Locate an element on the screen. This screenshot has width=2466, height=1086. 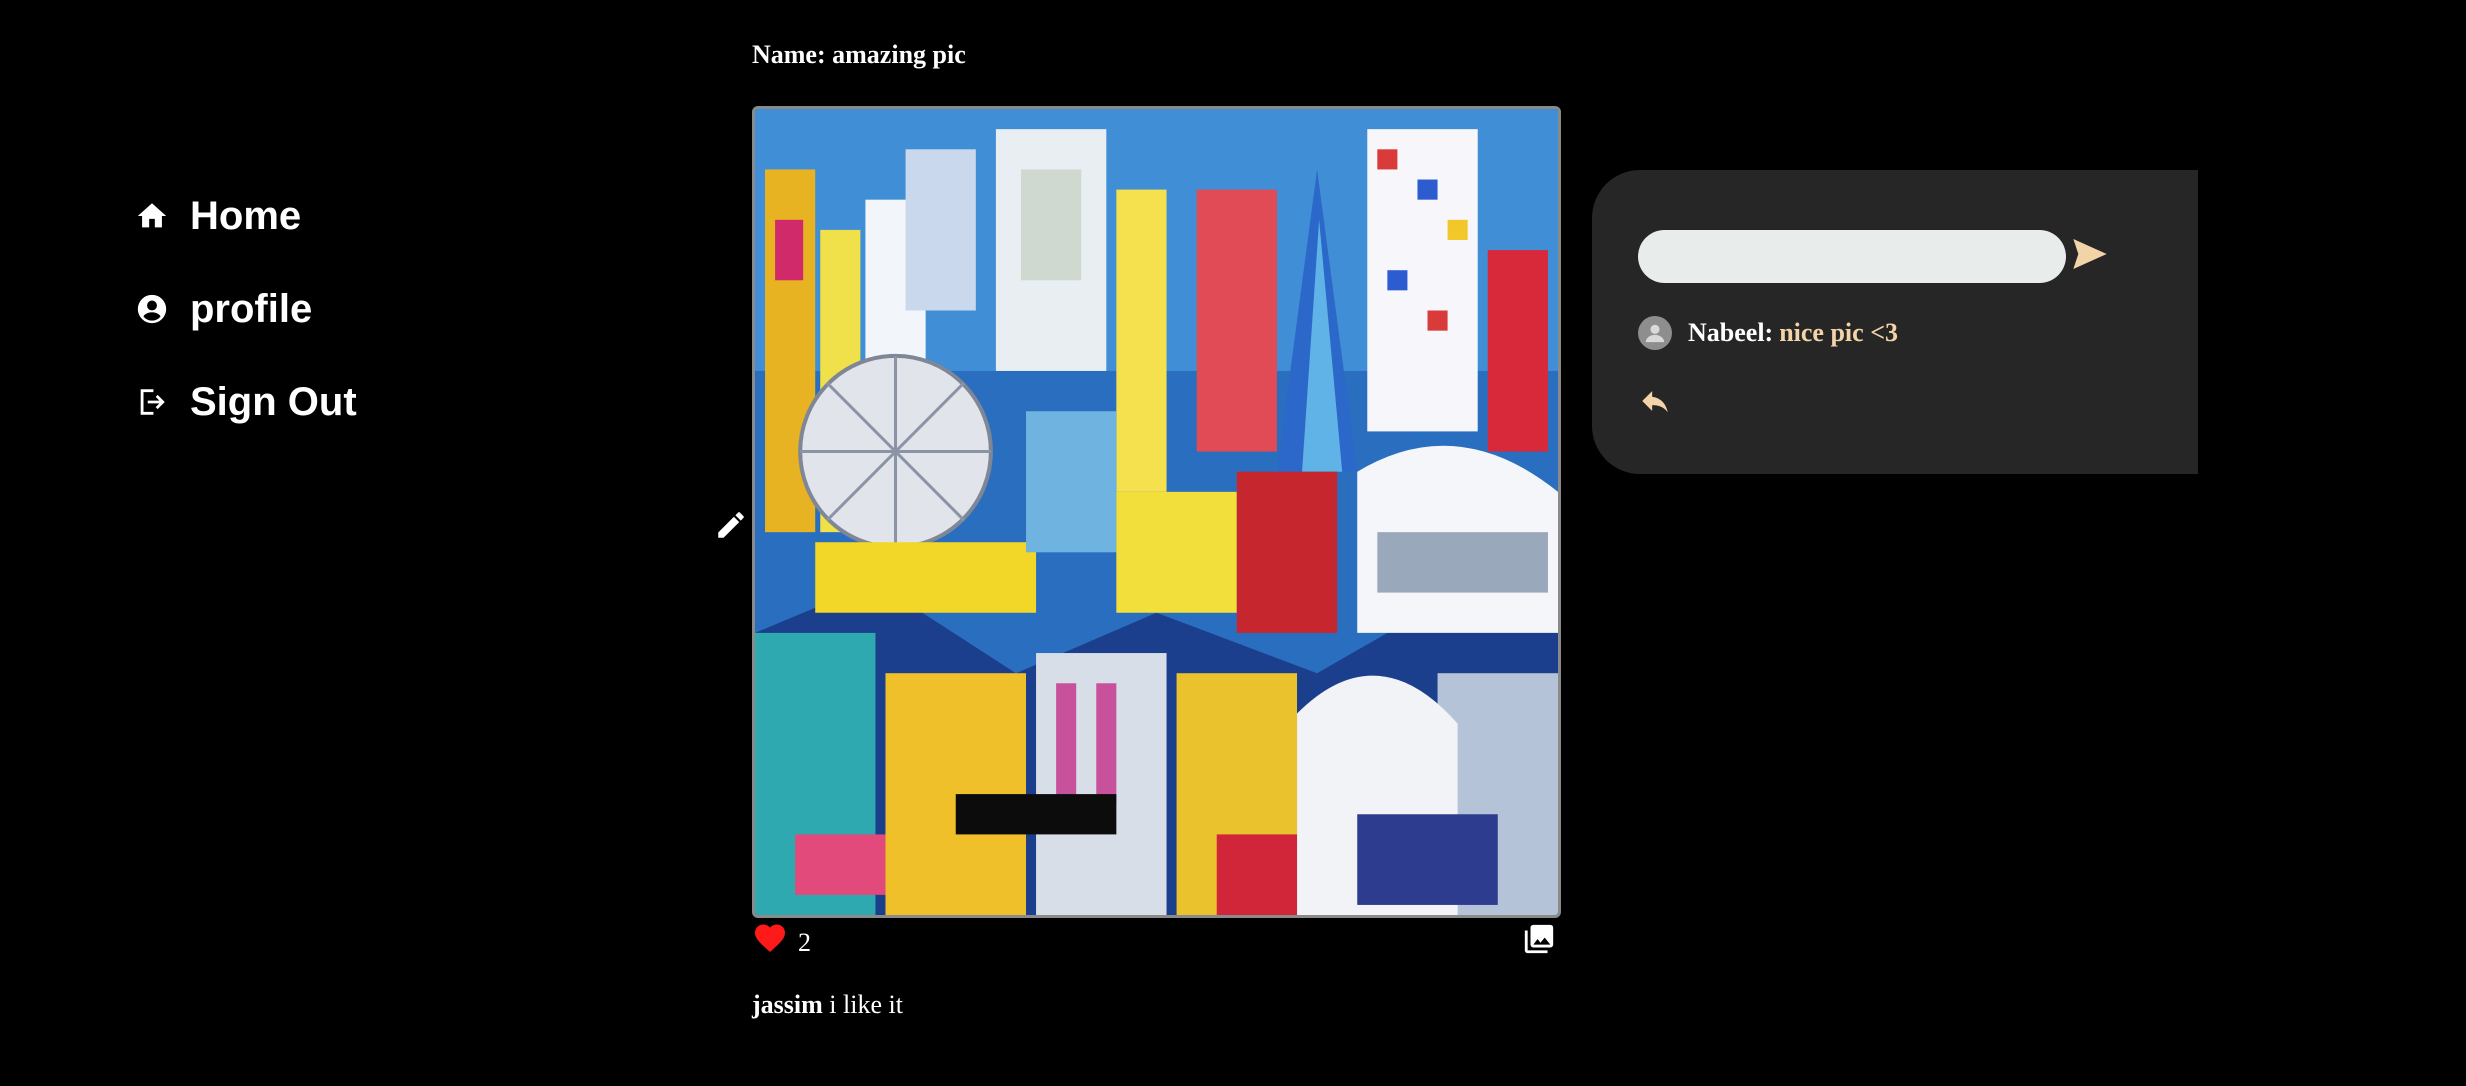
like-count: 2 is located at coordinates (804, 942).